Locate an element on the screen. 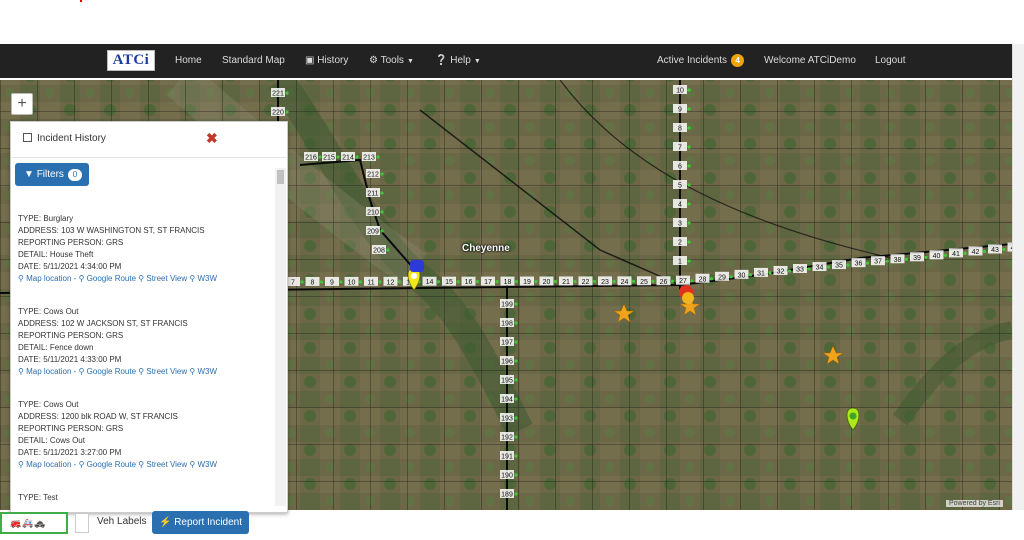  veh-labels-checkbox is located at coordinates (82, 523).